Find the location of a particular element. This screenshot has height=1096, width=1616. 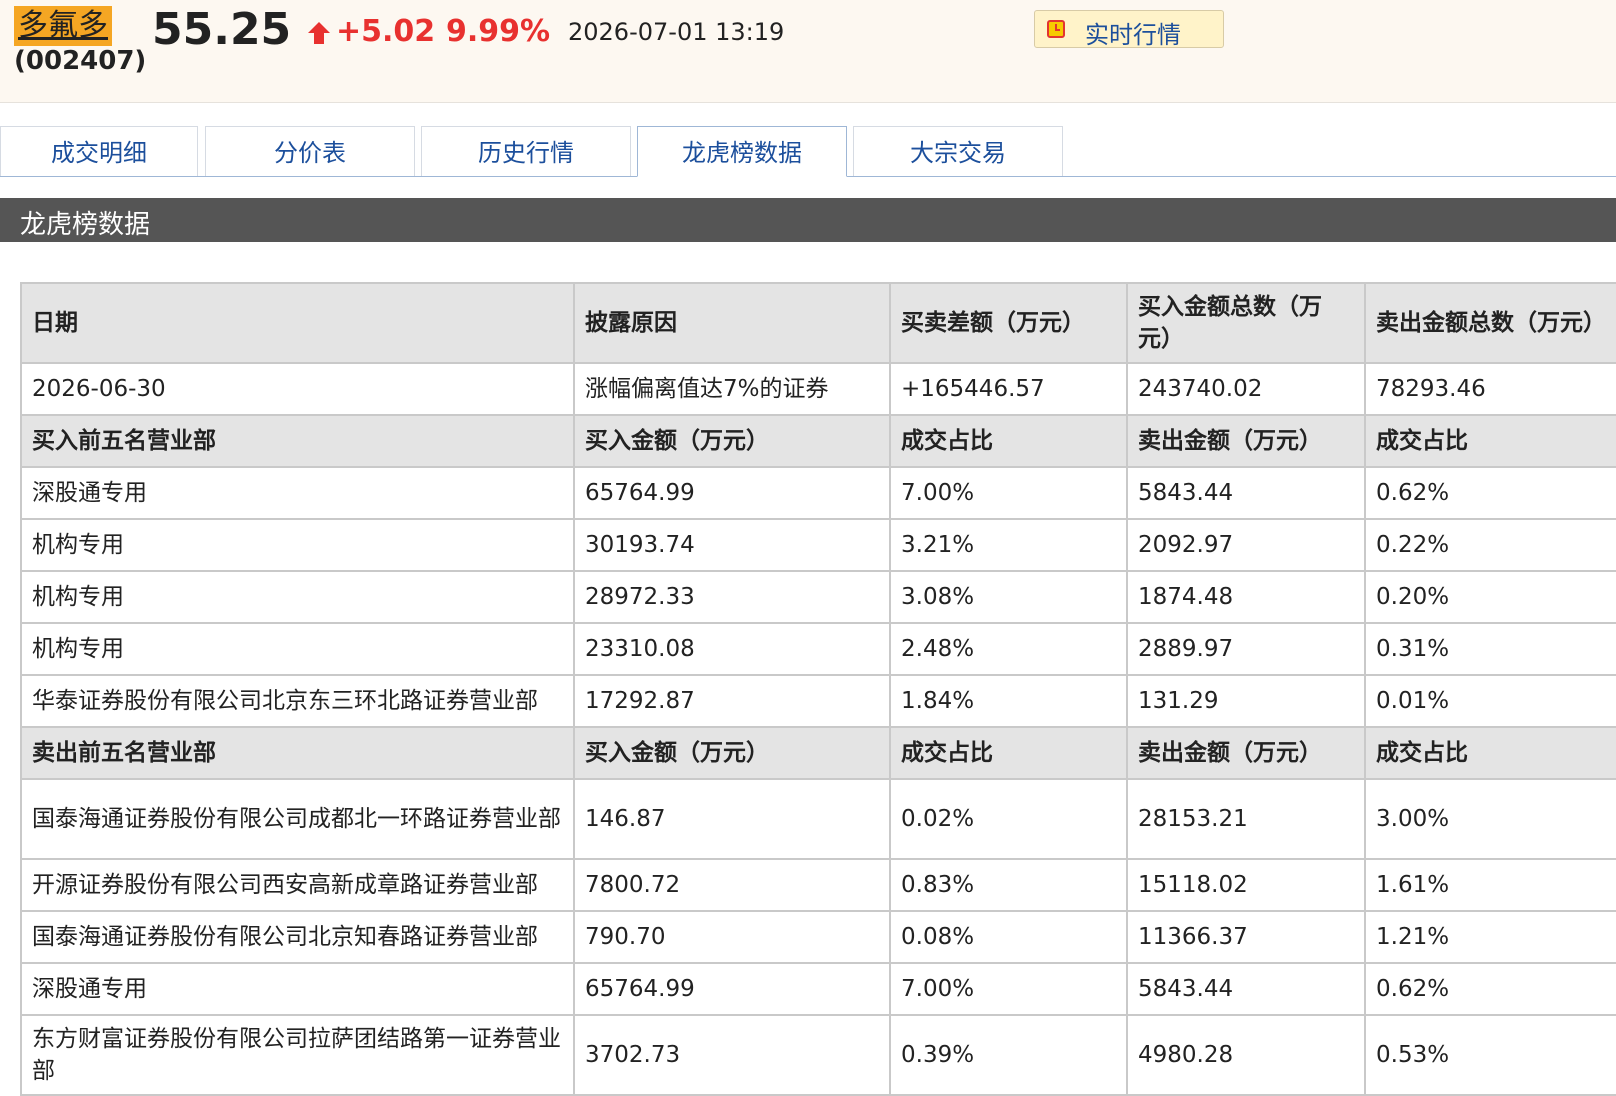

sell-section-header: 卖出前五名营业部 买入金额（万元） 成交占比 卖出金额（万元） 成交占比 is located at coordinates (818, 753).